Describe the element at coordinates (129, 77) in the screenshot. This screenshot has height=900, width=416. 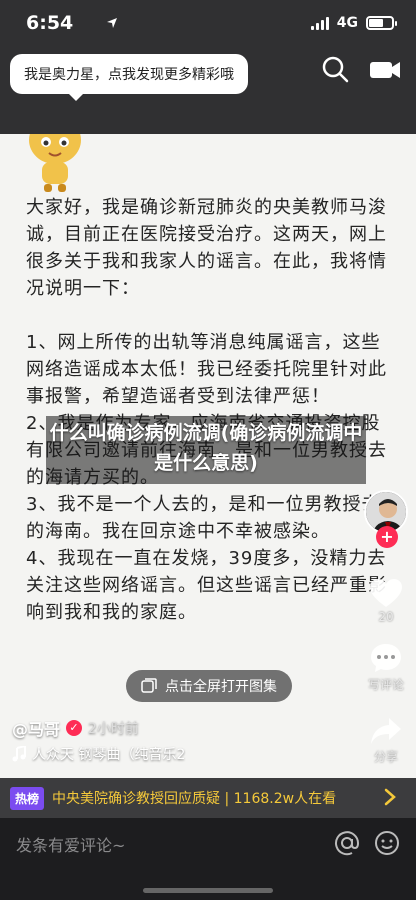
I see `mascot-tip-bubble: 我是奥力星，点我发现更多精彩哦` at that location.